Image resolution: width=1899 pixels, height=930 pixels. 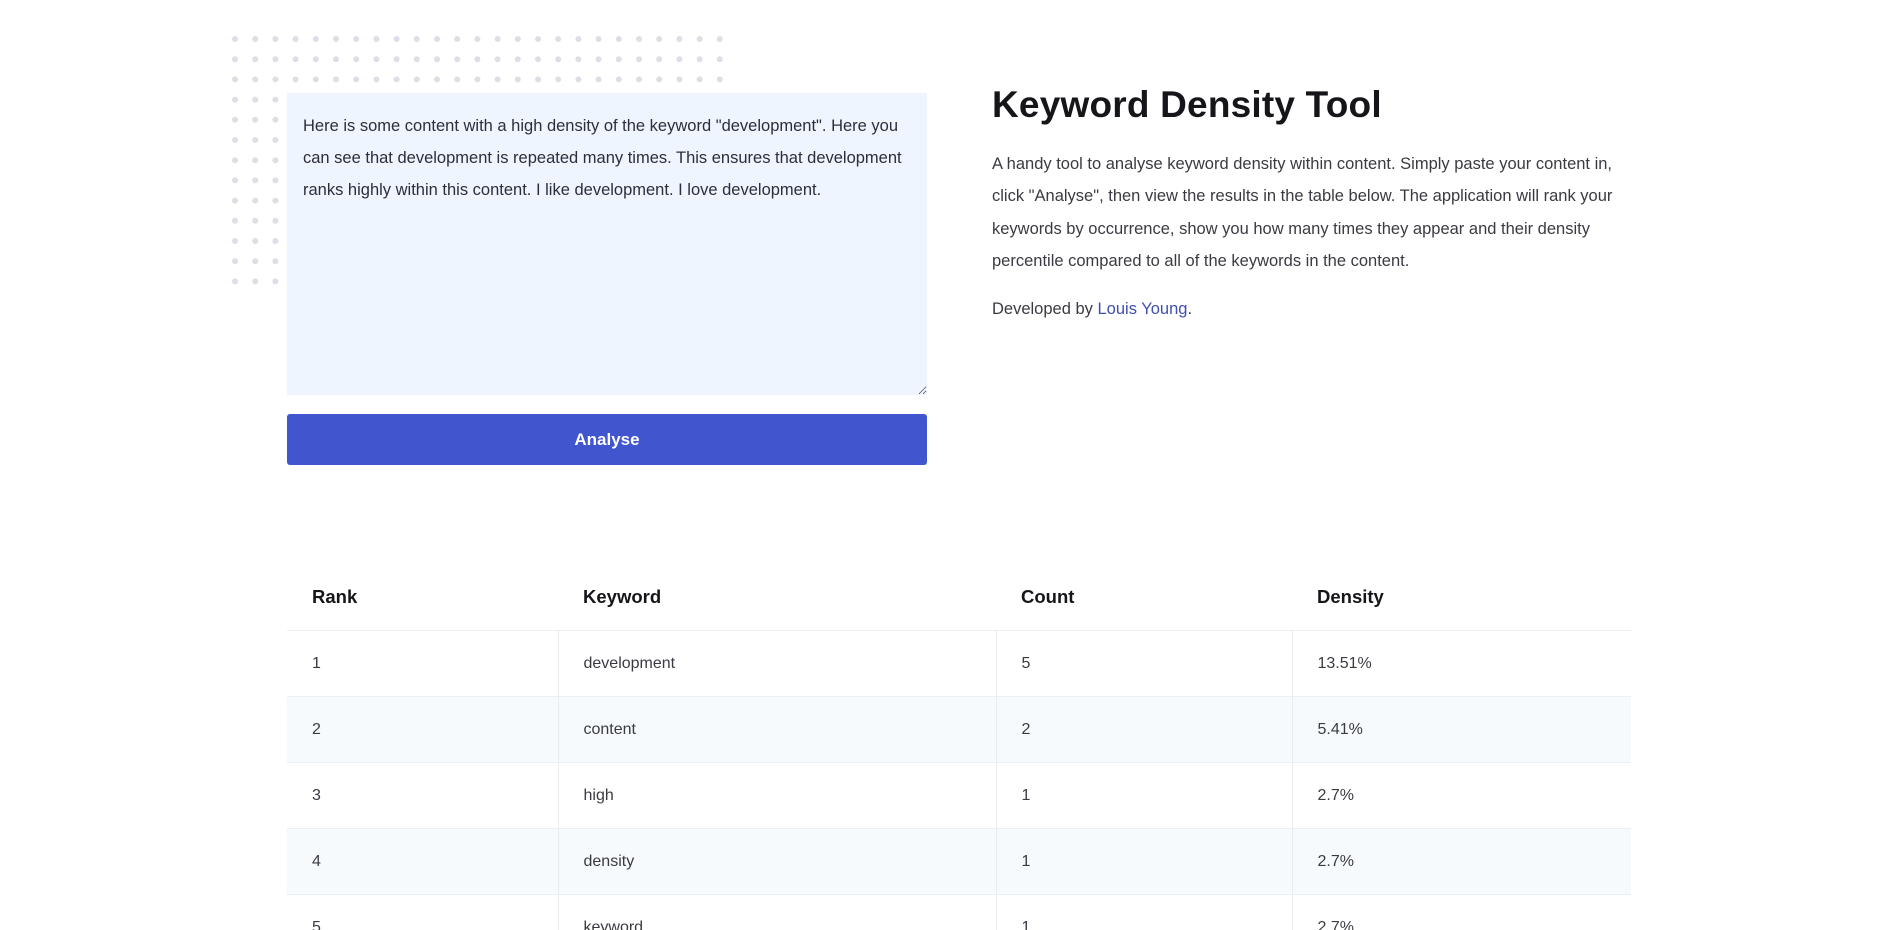 What do you see at coordinates (777, 597) in the screenshot?
I see `column-header-keyword: Keyword` at bounding box center [777, 597].